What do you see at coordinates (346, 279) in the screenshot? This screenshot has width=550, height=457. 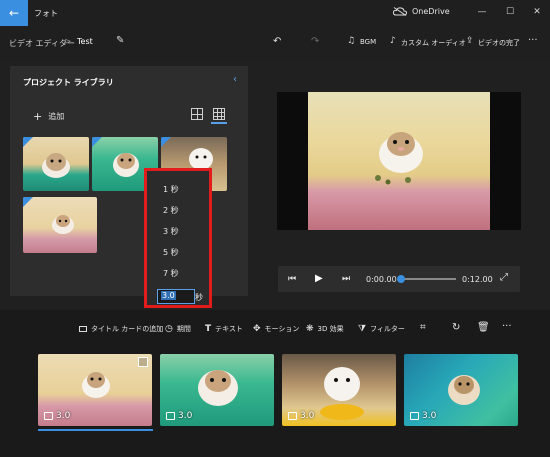 I see `next-frame-button: ⏭` at bounding box center [346, 279].